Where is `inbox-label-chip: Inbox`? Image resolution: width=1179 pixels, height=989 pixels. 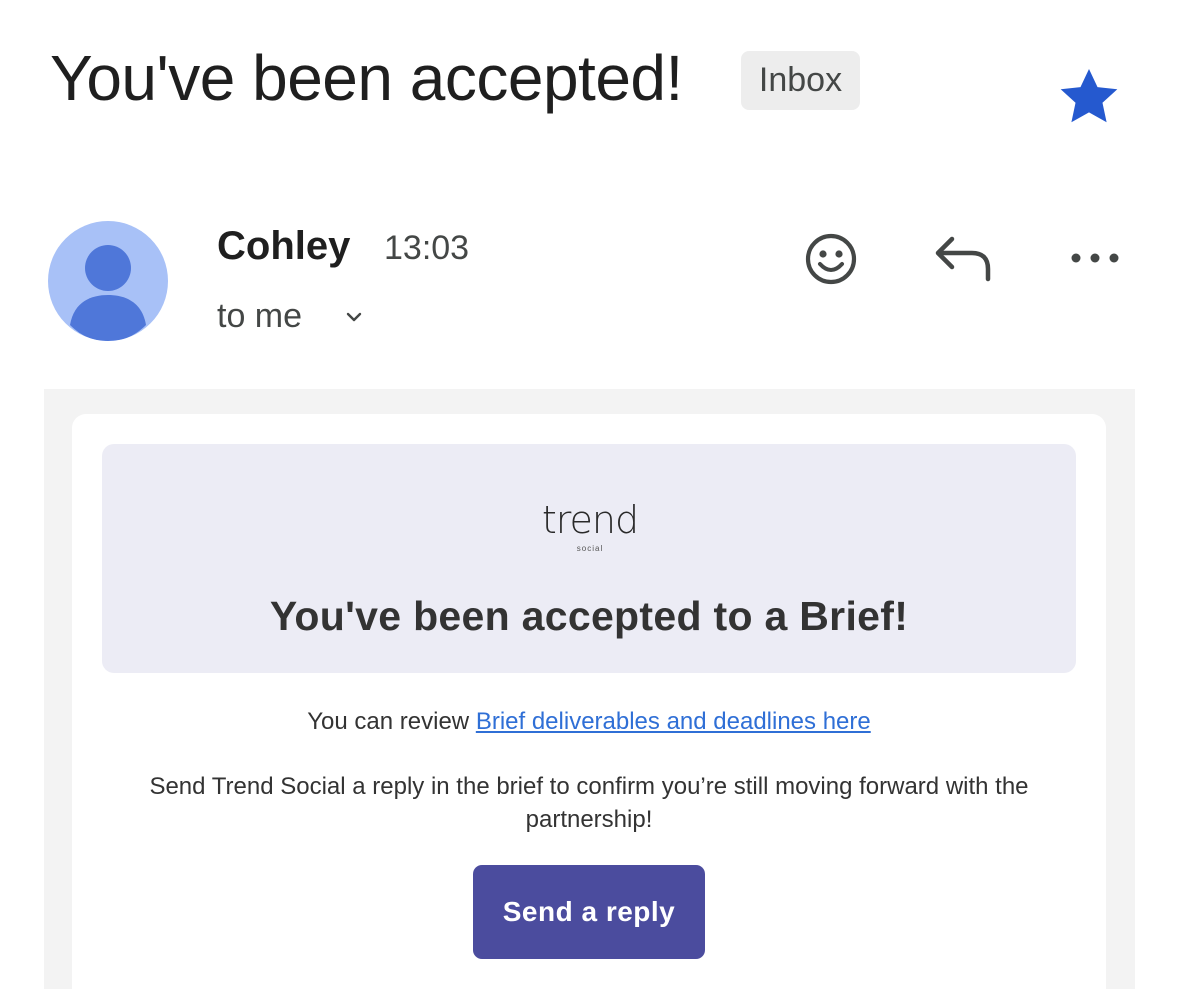 inbox-label-chip: Inbox is located at coordinates (800, 80).